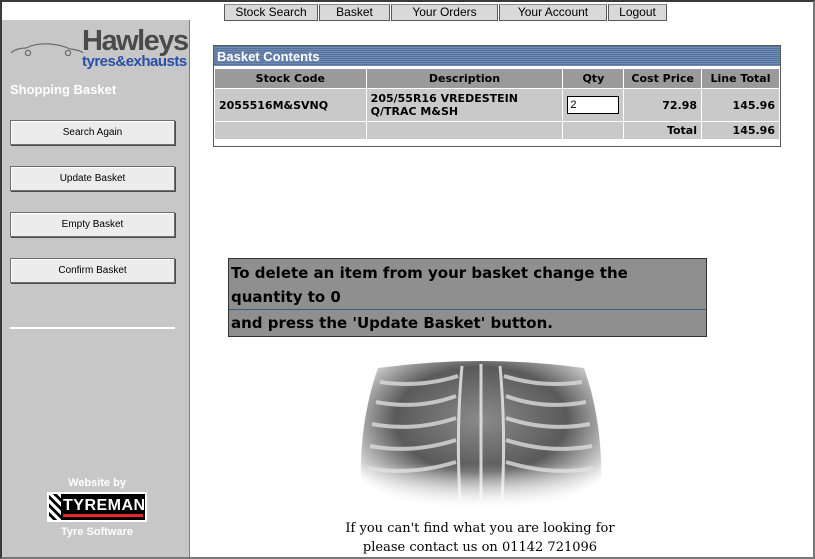 The image size is (815, 559). I want to click on column-header-line-total: Line Total, so click(740, 78).